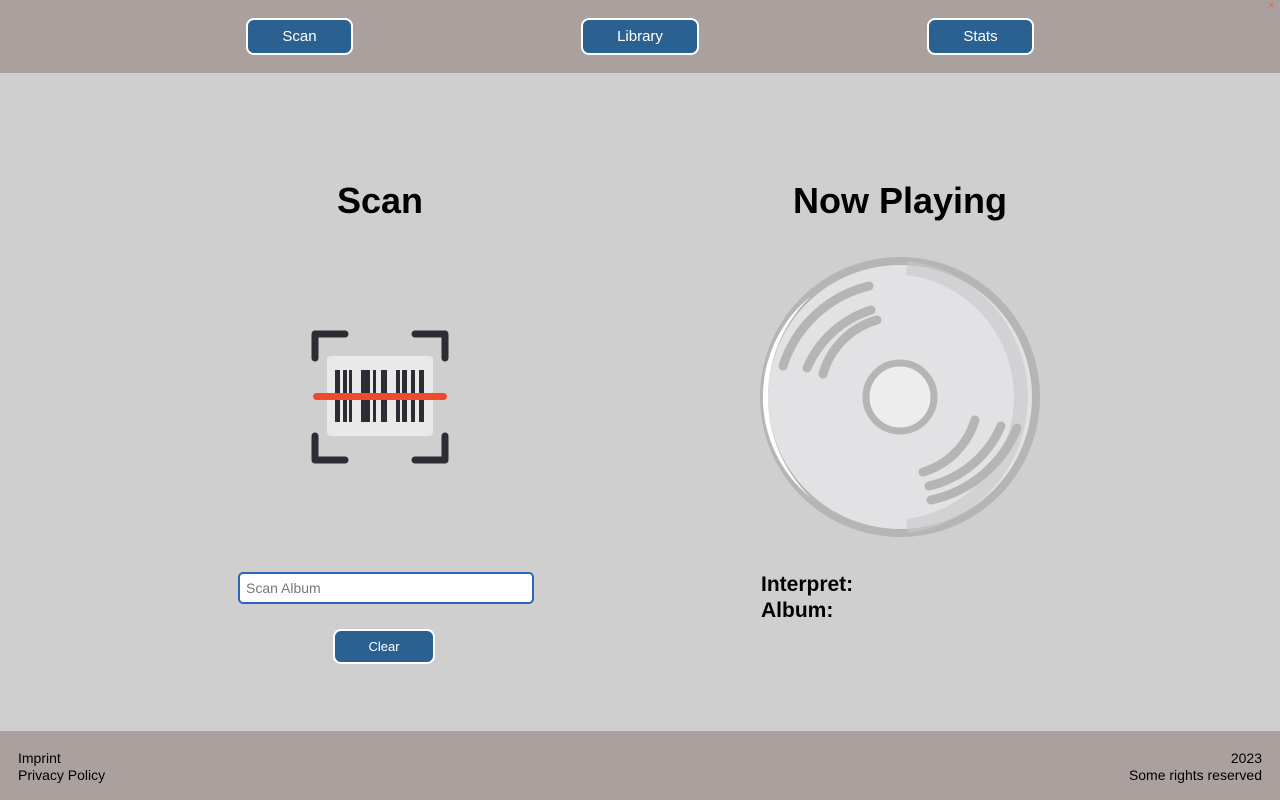 The image size is (1280, 800). I want to click on disc-icon, so click(900, 399).